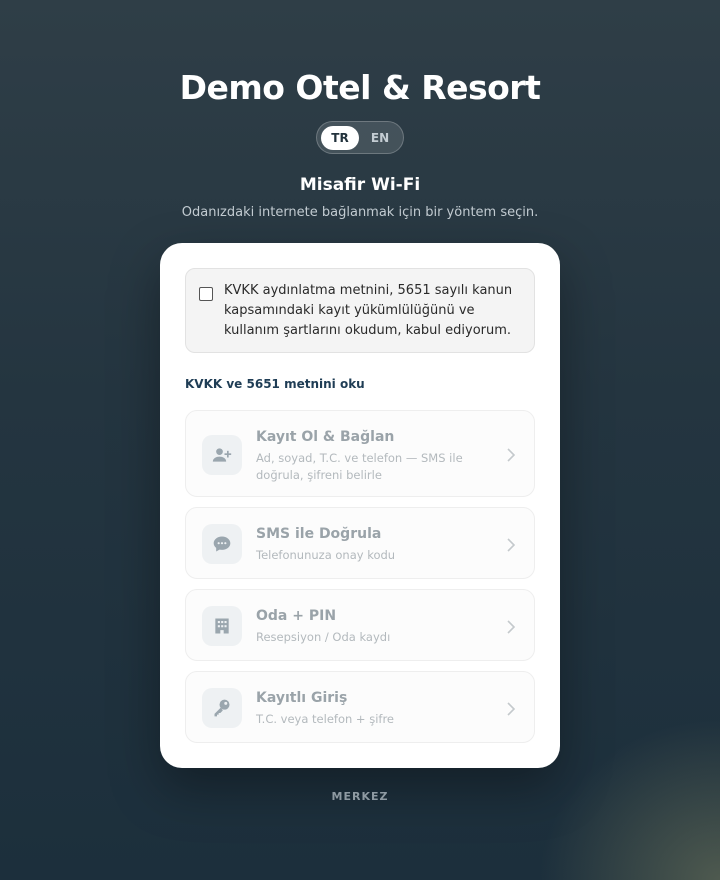  Describe the element at coordinates (206, 294) in the screenshot. I see `consent-checkbox` at that location.